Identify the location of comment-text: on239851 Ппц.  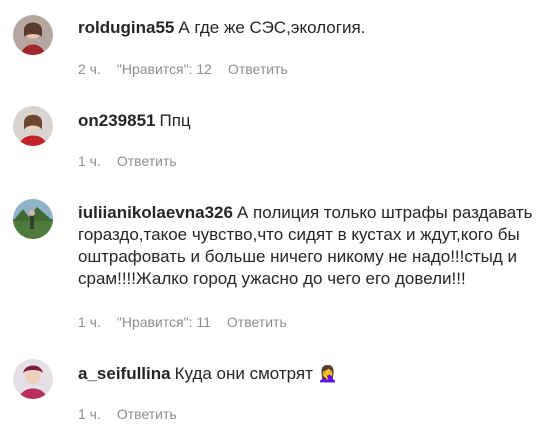
(310, 121).